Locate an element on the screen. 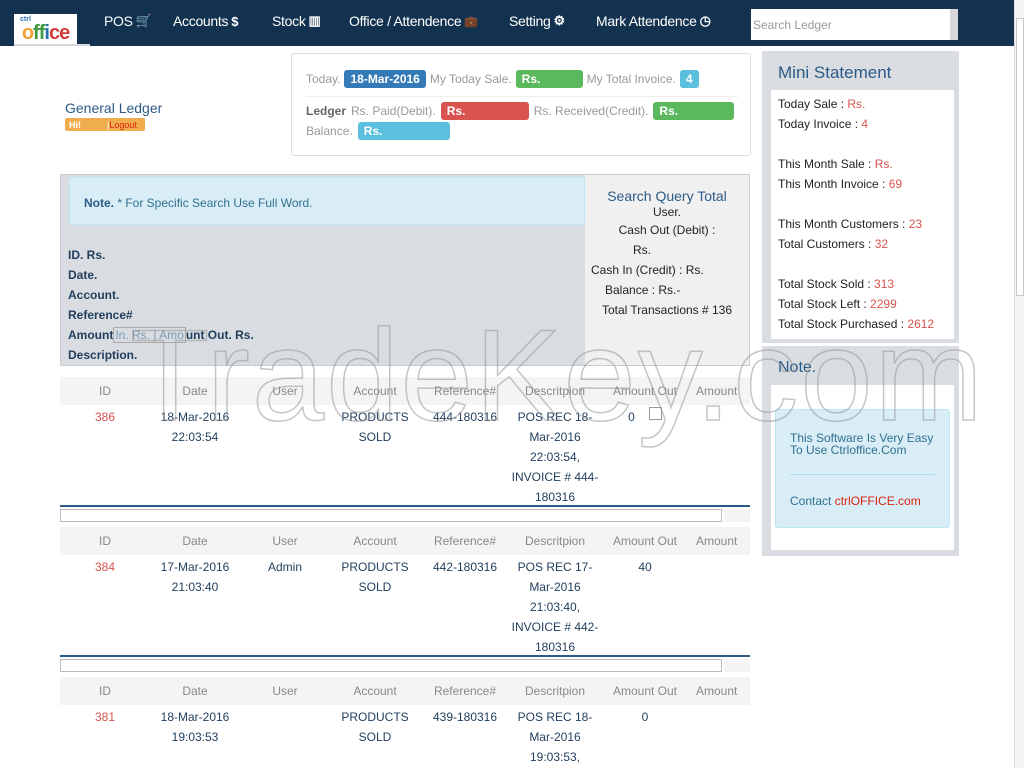 Image resolution: width=1024 pixels, height=768 pixels. stat-value: 2299 is located at coordinates (883, 304).